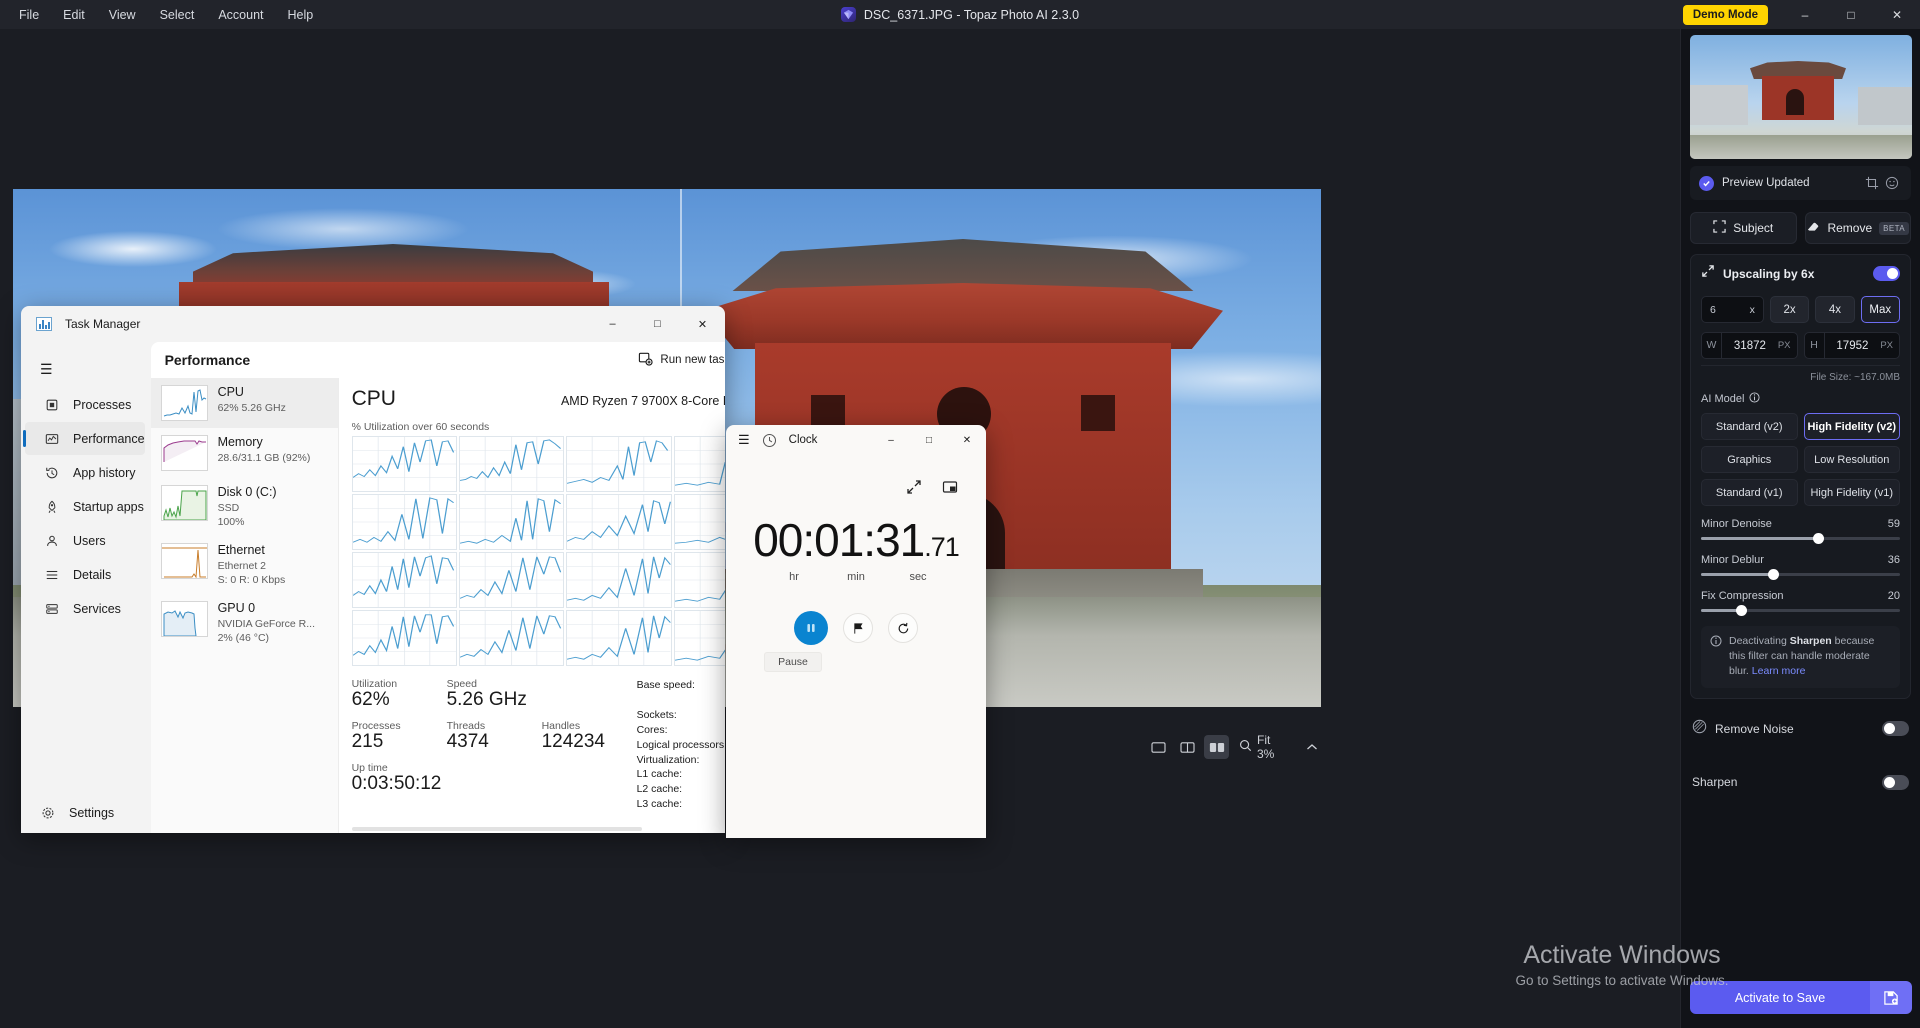 Image resolution: width=1920 pixels, height=1028 pixels. Describe the element at coordinates (1732, 309) in the screenshot. I see `scale-input: 6 x` at that location.